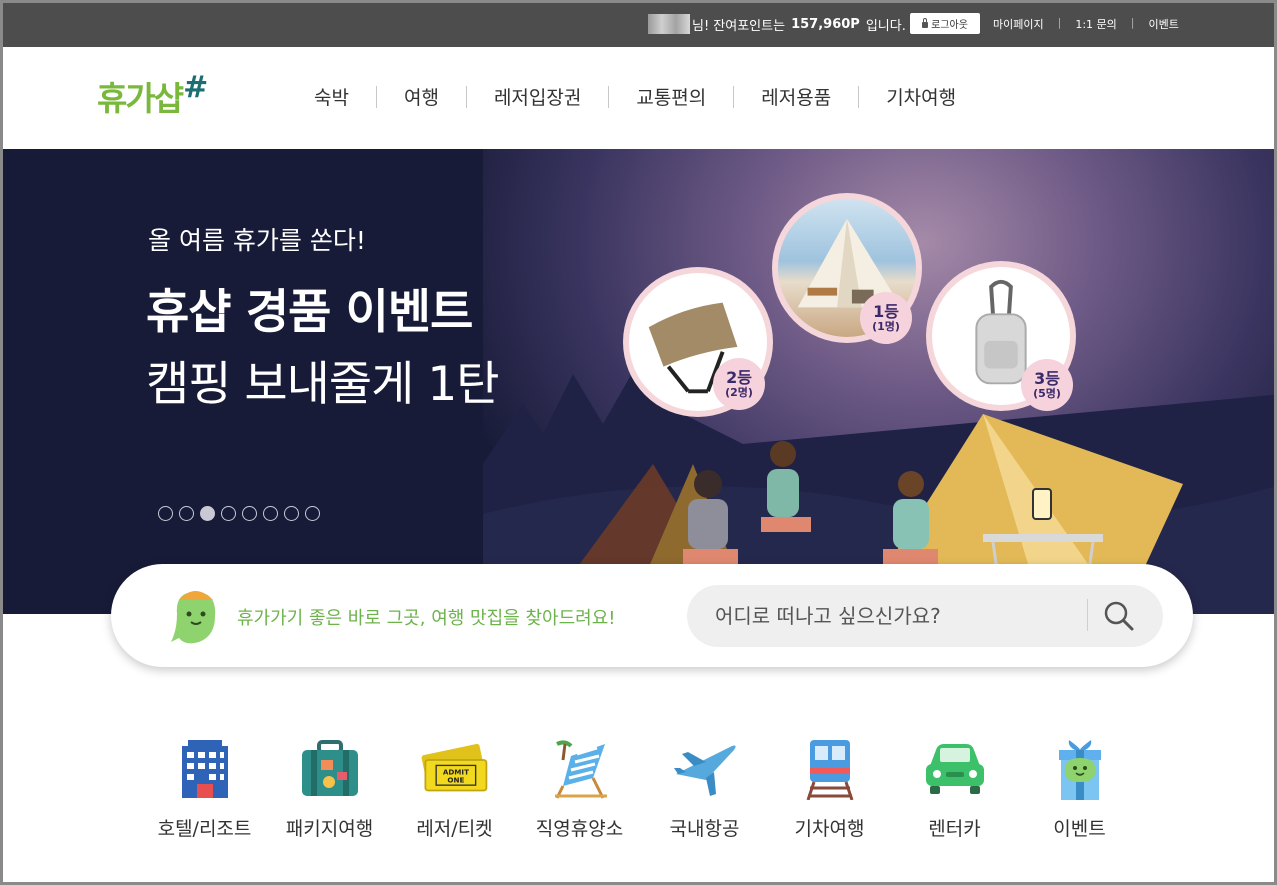 The height and width of the screenshot is (885, 1277). What do you see at coordinates (885, 26) in the screenshot?
I see `greeting-end: 입니다.` at bounding box center [885, 26].